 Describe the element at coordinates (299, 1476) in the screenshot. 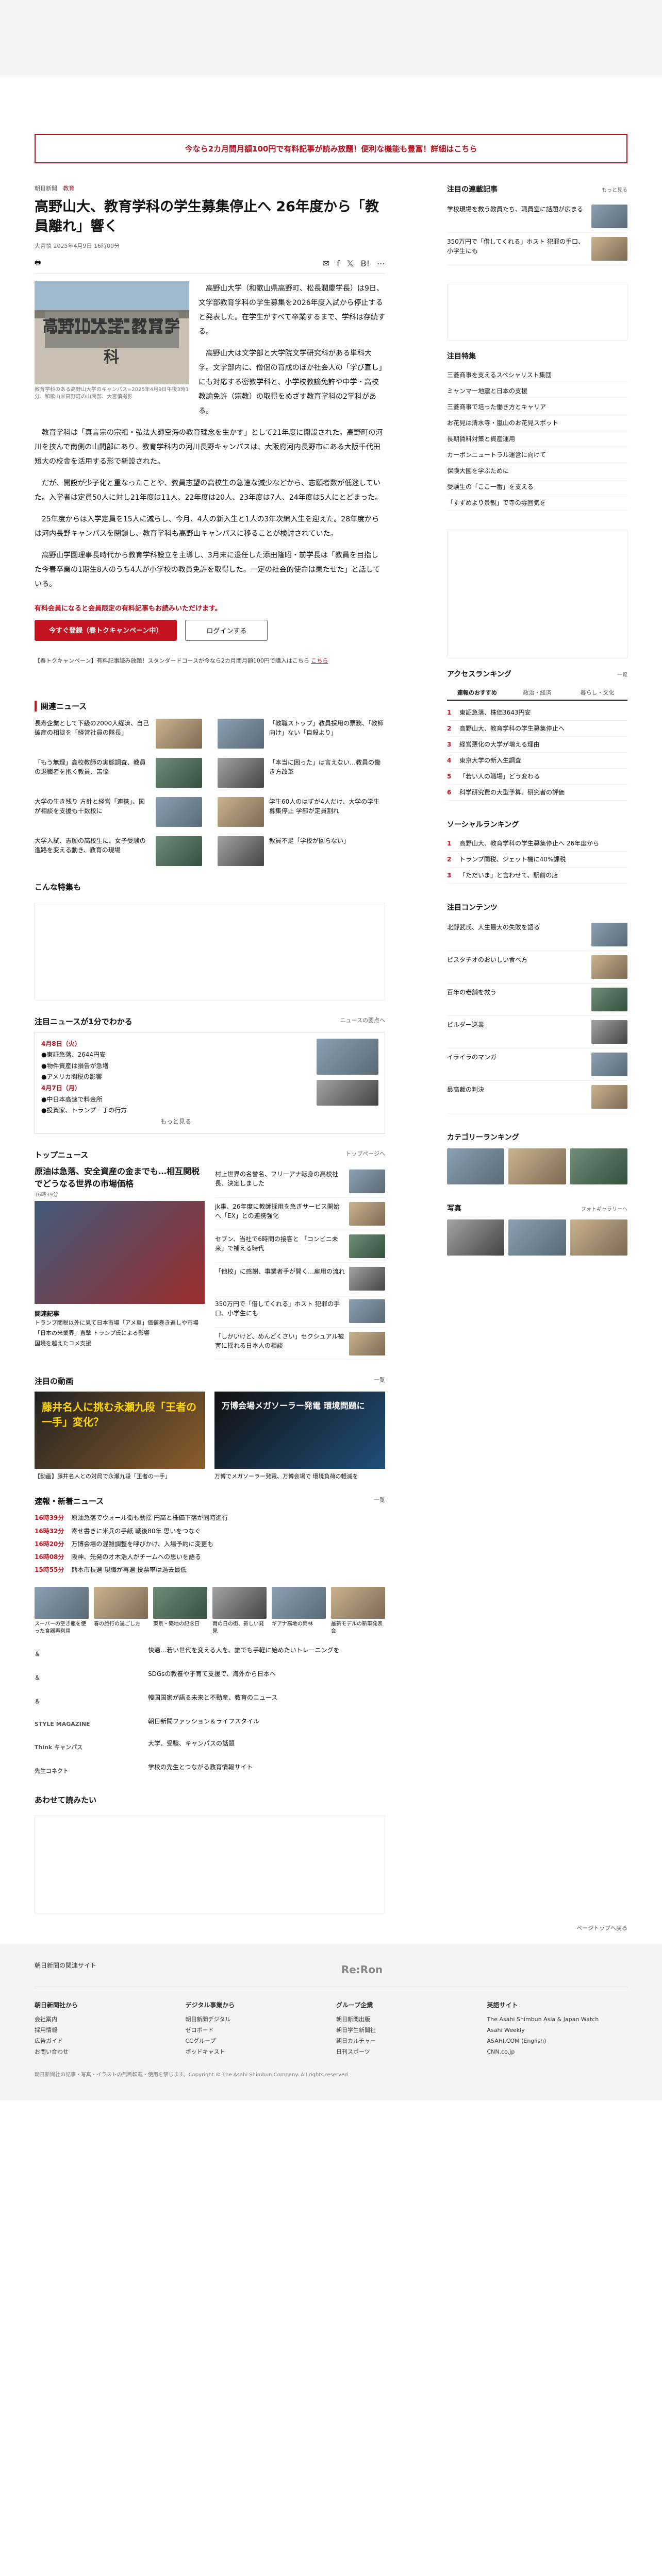

I see `video-caption: 万博でメガソーラー発電、万博会場で 環境負荷の軽減を` at that location.